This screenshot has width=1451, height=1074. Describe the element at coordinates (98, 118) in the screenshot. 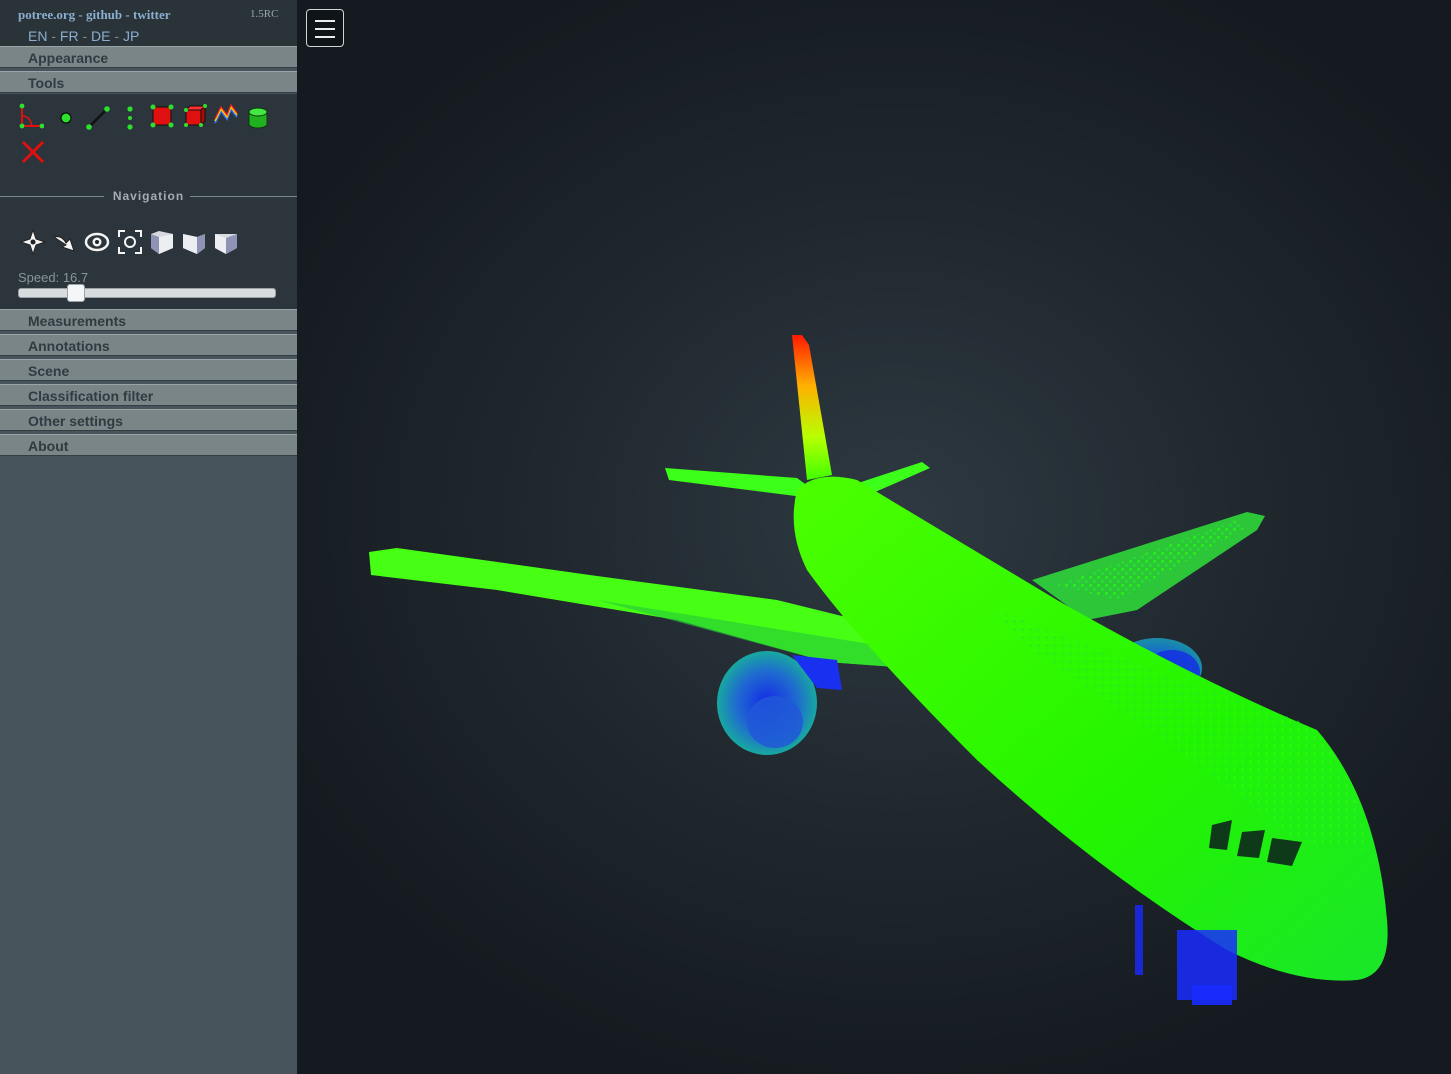

I see `distance-icon` at that location.